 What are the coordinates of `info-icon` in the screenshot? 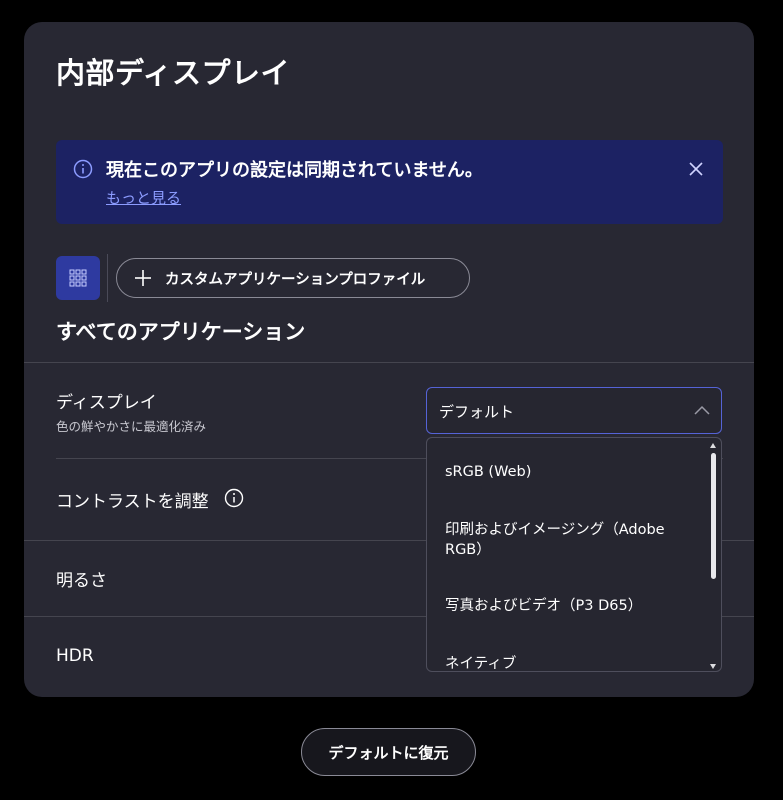 It's located at (83, 169).